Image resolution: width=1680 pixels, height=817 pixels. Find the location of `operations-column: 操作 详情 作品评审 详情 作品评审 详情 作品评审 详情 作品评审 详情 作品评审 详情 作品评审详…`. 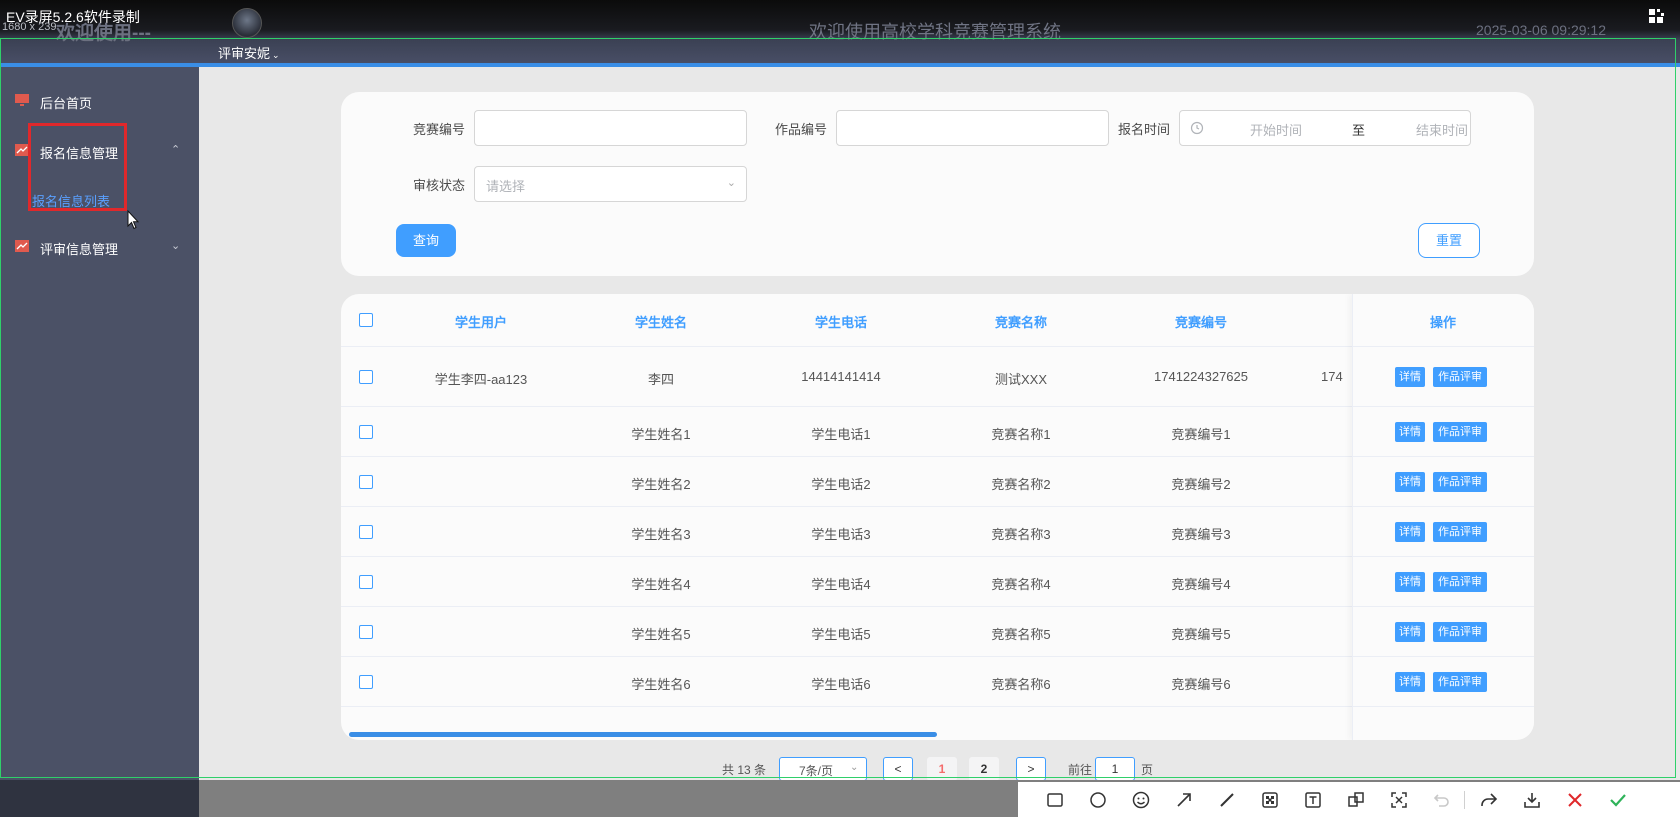

operations-column: 操作 详情 作品评审 详情 作品评审 详情 作品评审 详情 作品评审 详情 作品评审 详情 作品评审详… is located at coordinates (1443, 517).